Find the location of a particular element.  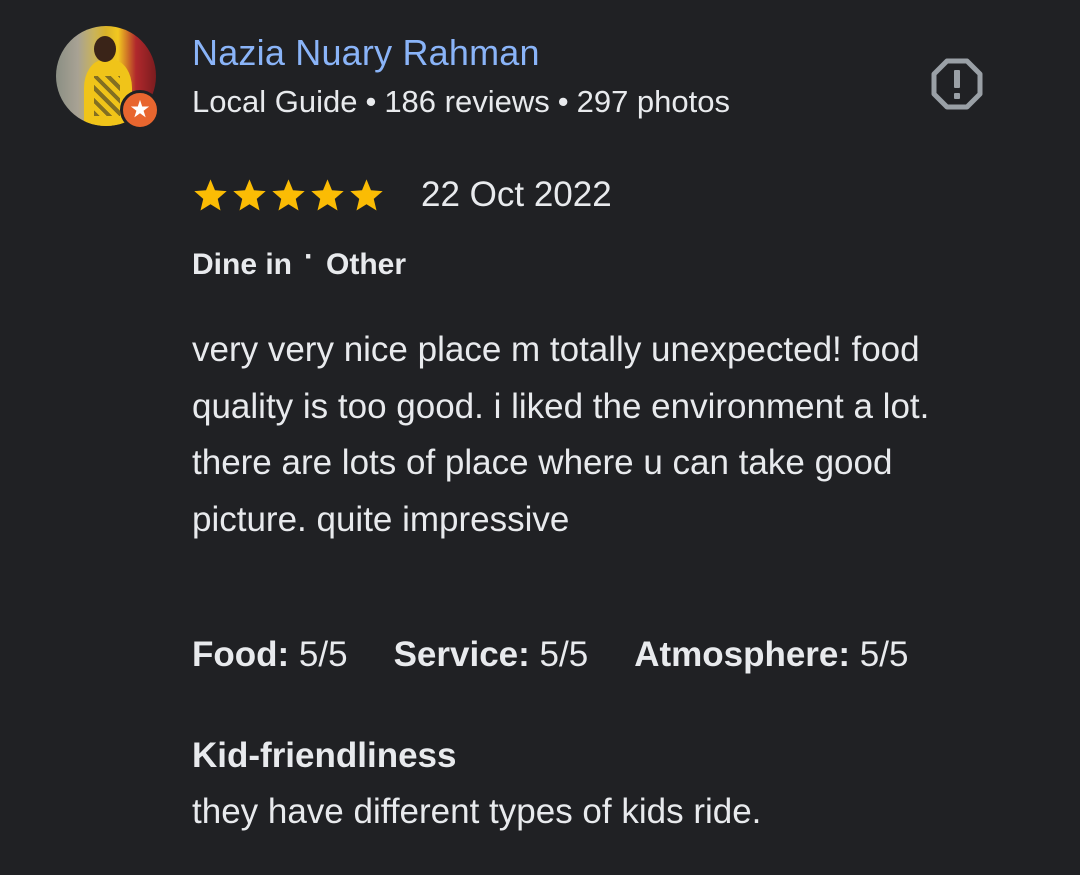

reviewer-meta: Local Guide • 186 reviews • 297 photos is located at coordinates (461, 102).